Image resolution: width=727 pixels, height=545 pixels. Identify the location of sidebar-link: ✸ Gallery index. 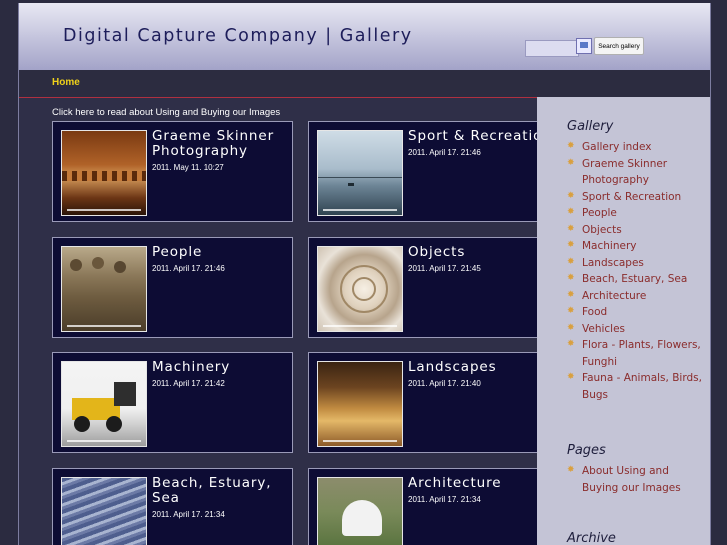
(637, 147).